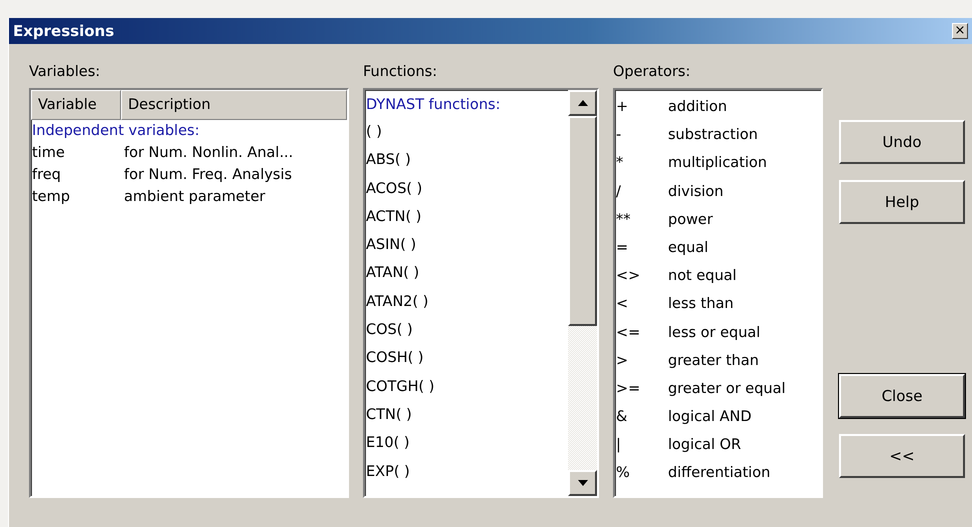 The image size is (972, 527). What do you see at coordinates (433, 105) in the screenshot?
I see `group-heading: DYNAST functions:` at bounding box center [433, 105].